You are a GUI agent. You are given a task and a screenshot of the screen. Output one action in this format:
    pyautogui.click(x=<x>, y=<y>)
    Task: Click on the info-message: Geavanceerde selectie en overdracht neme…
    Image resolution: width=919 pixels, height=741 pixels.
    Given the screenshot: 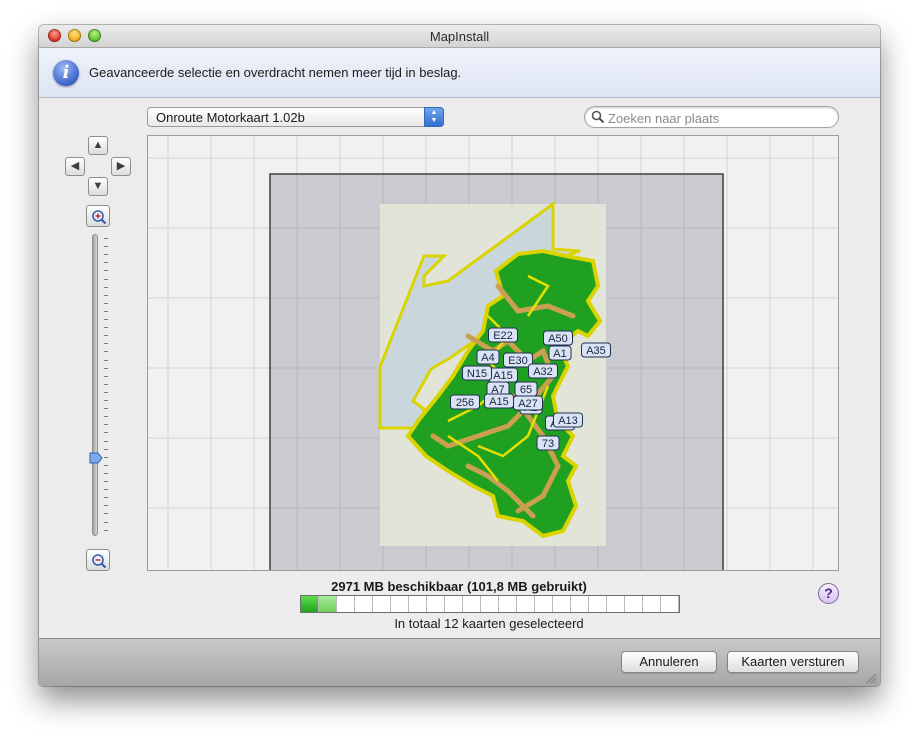 What is the action you would take?
    pyautogui.click(x=275, y=72)
    